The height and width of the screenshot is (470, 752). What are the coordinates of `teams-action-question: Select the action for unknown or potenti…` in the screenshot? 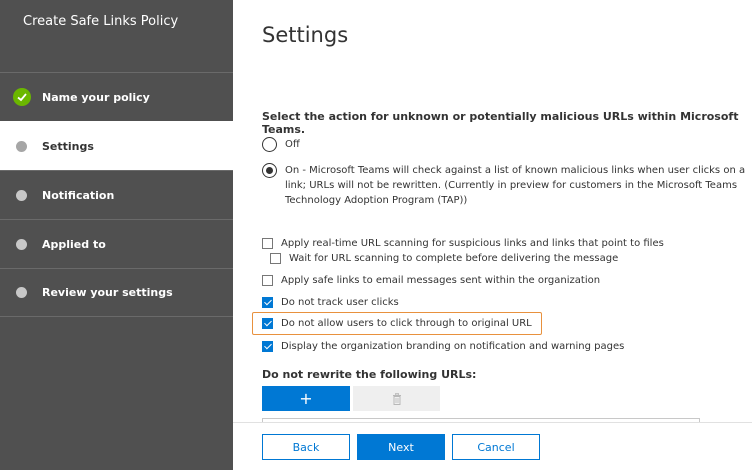 It's located at (500, 123).